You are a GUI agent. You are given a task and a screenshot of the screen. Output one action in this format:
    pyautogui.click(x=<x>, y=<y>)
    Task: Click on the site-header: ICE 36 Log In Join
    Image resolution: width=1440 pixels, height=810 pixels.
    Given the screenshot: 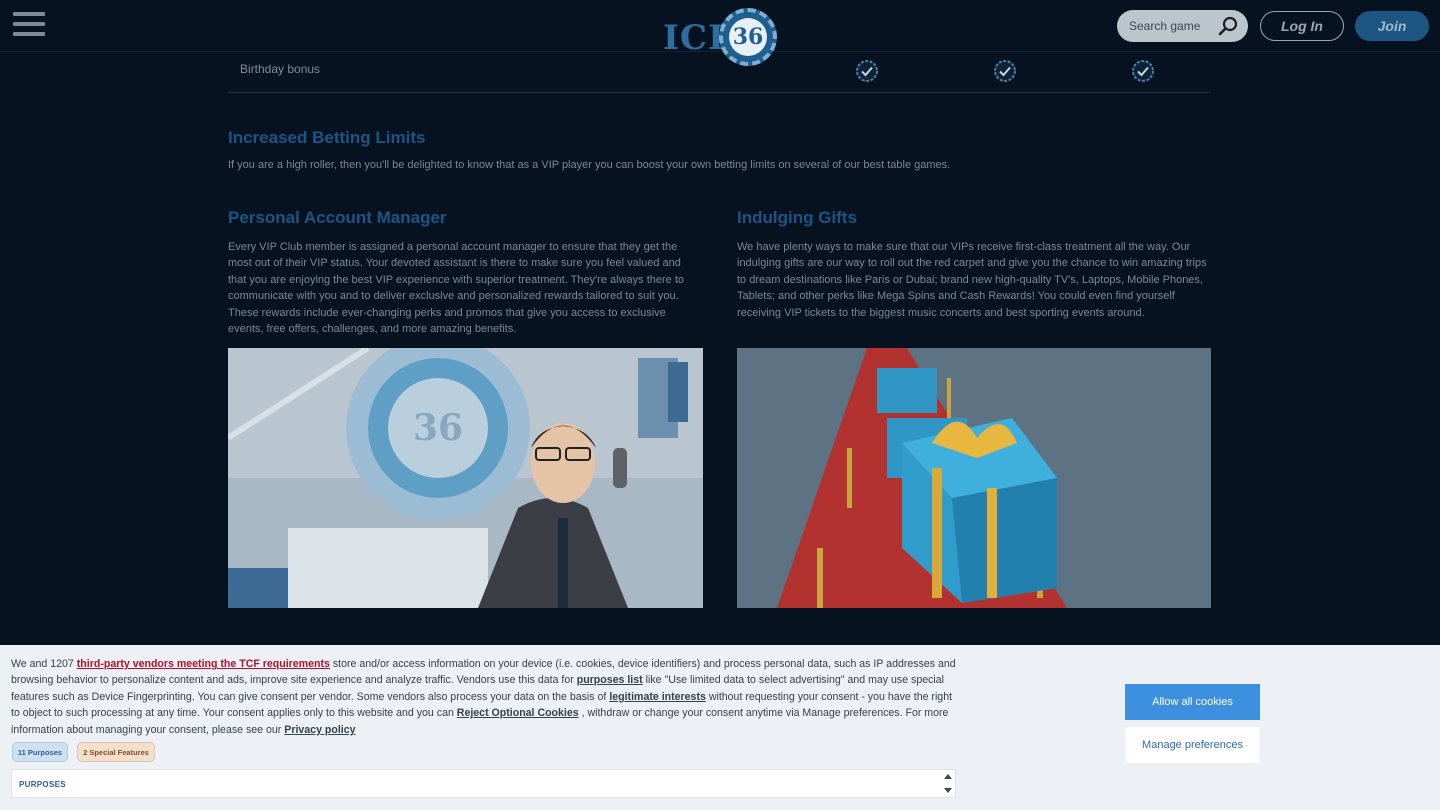 What is the action you would take?
    pyautogui.click(x=720, y=33)
    